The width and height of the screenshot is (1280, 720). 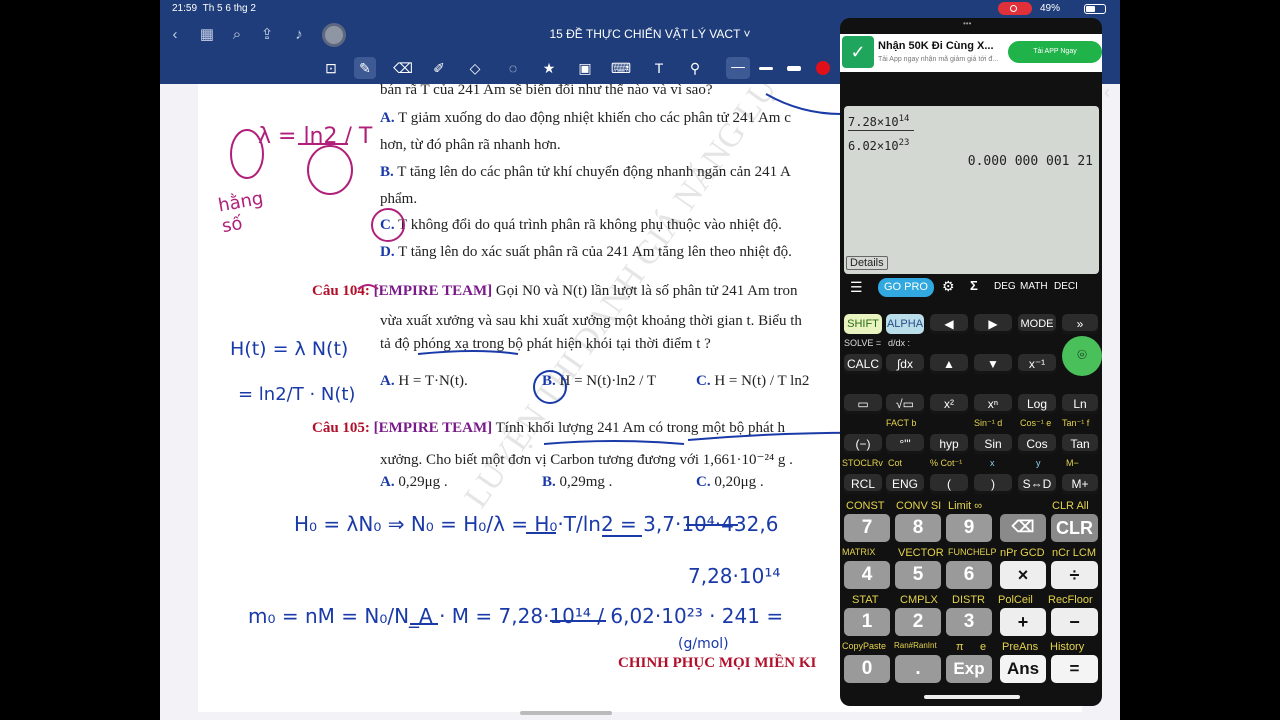 What do you see at coordinates (1050, 8) in the screenshot?
I see `battery-percent: 49%` at bounding box center [1050, 8].